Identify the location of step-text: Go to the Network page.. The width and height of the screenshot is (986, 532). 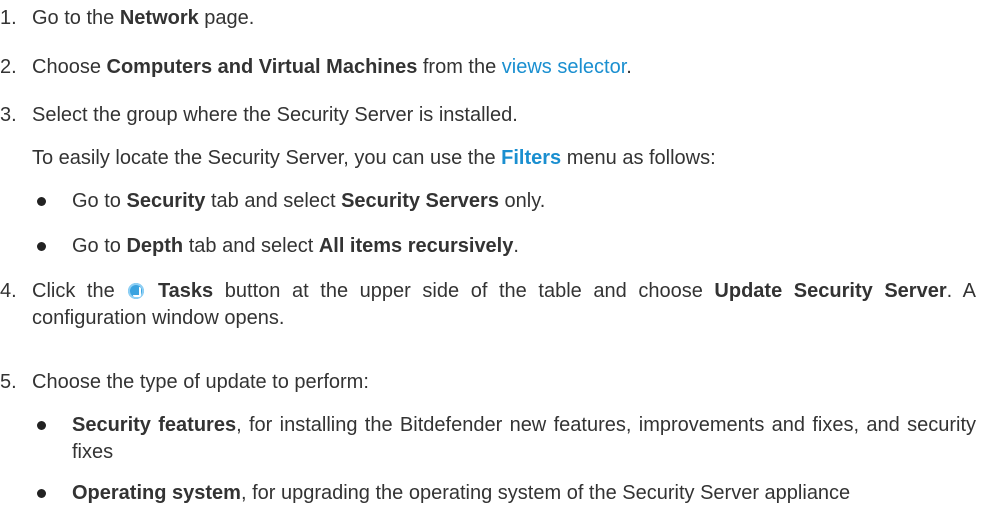
(143, 18).